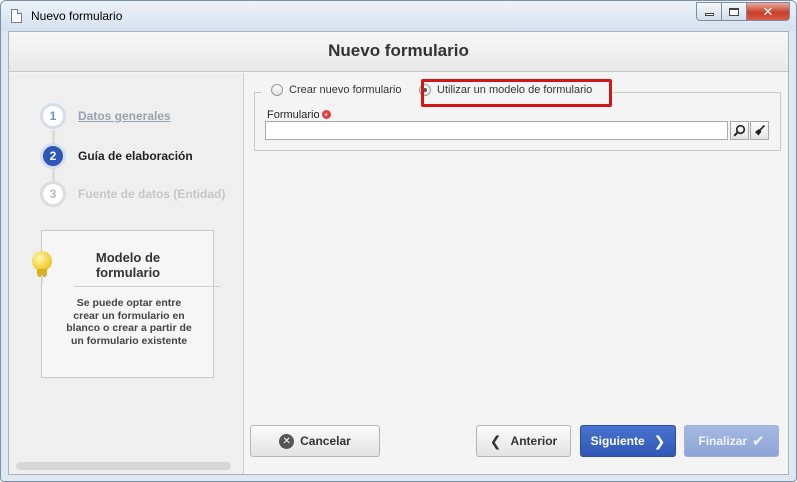  I want to click on search-button, so click(739, 130).